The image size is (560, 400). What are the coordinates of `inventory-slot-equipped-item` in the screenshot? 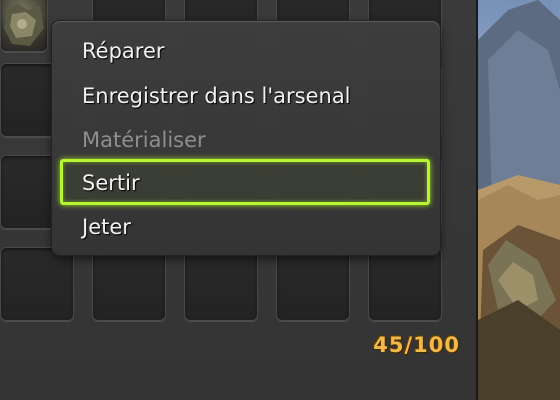 It's located at (24, 26).